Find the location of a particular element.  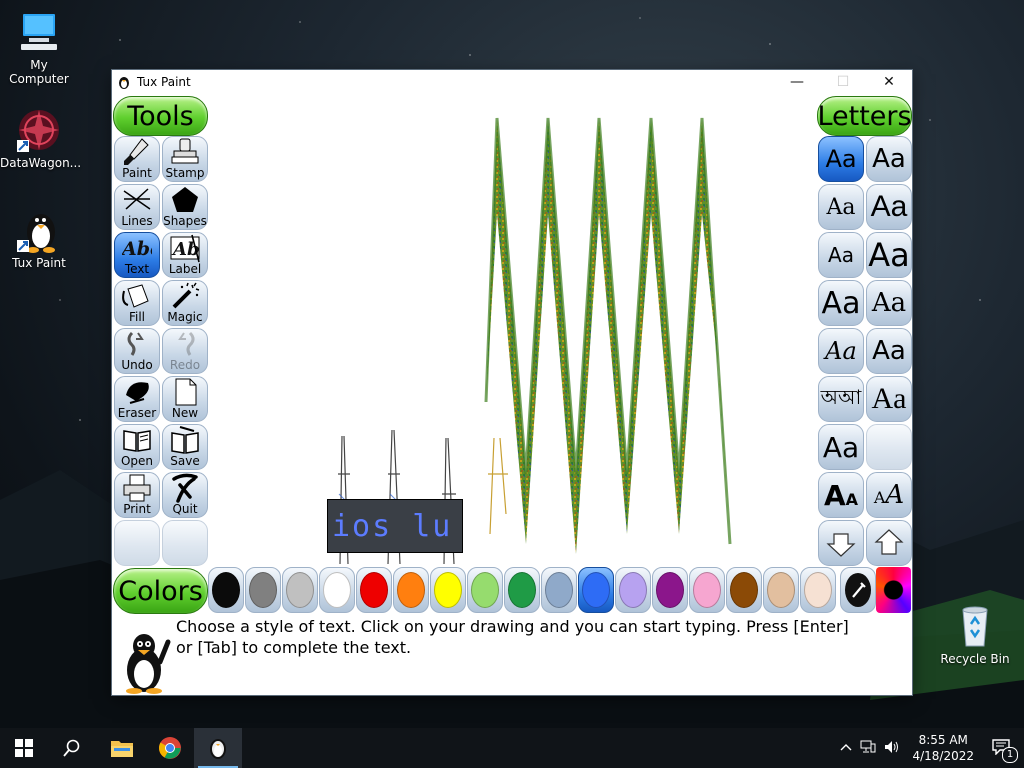

title-bar: Tux Paint — ☐ ✕ is located at coordinates (512, 82).